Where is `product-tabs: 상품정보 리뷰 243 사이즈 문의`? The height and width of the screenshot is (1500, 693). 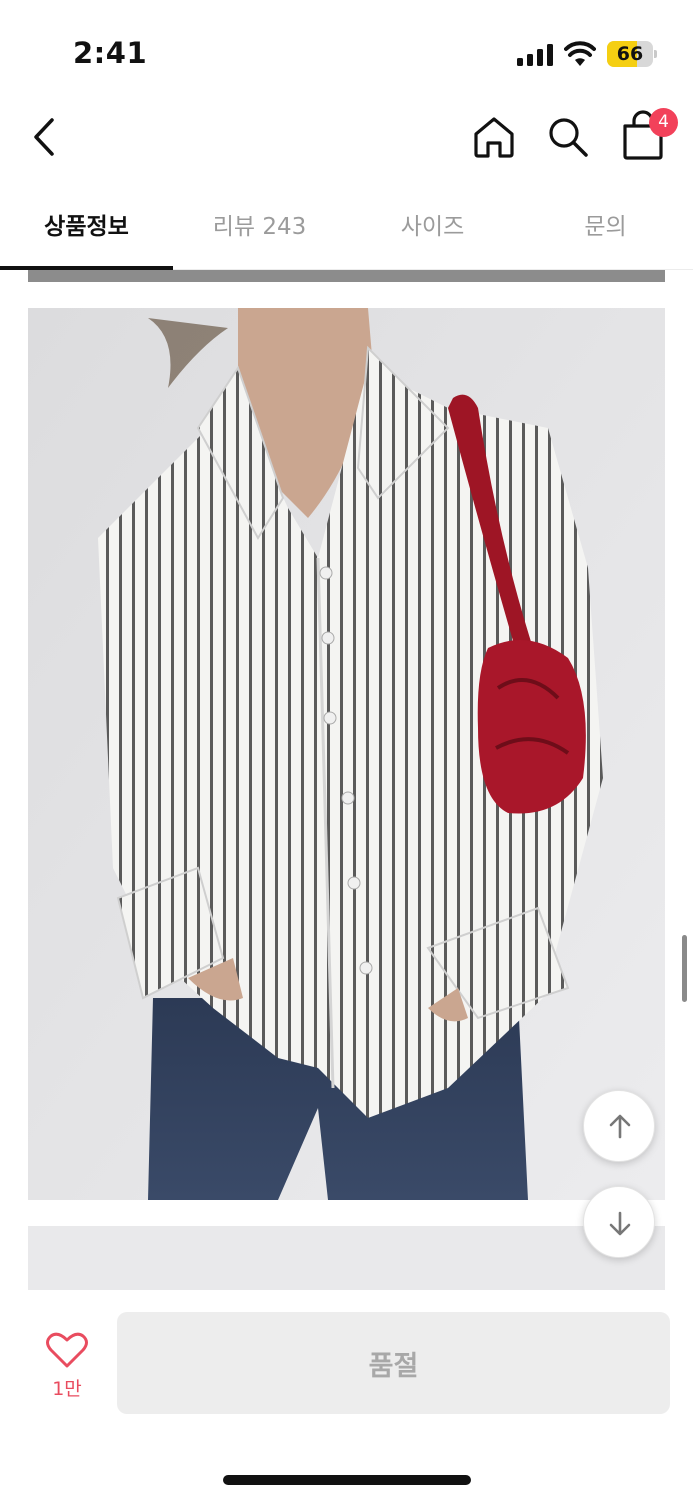 product-tabs: 상품정보 리뷰 243 사이즈 문의 is located at coordinates (346, 230).